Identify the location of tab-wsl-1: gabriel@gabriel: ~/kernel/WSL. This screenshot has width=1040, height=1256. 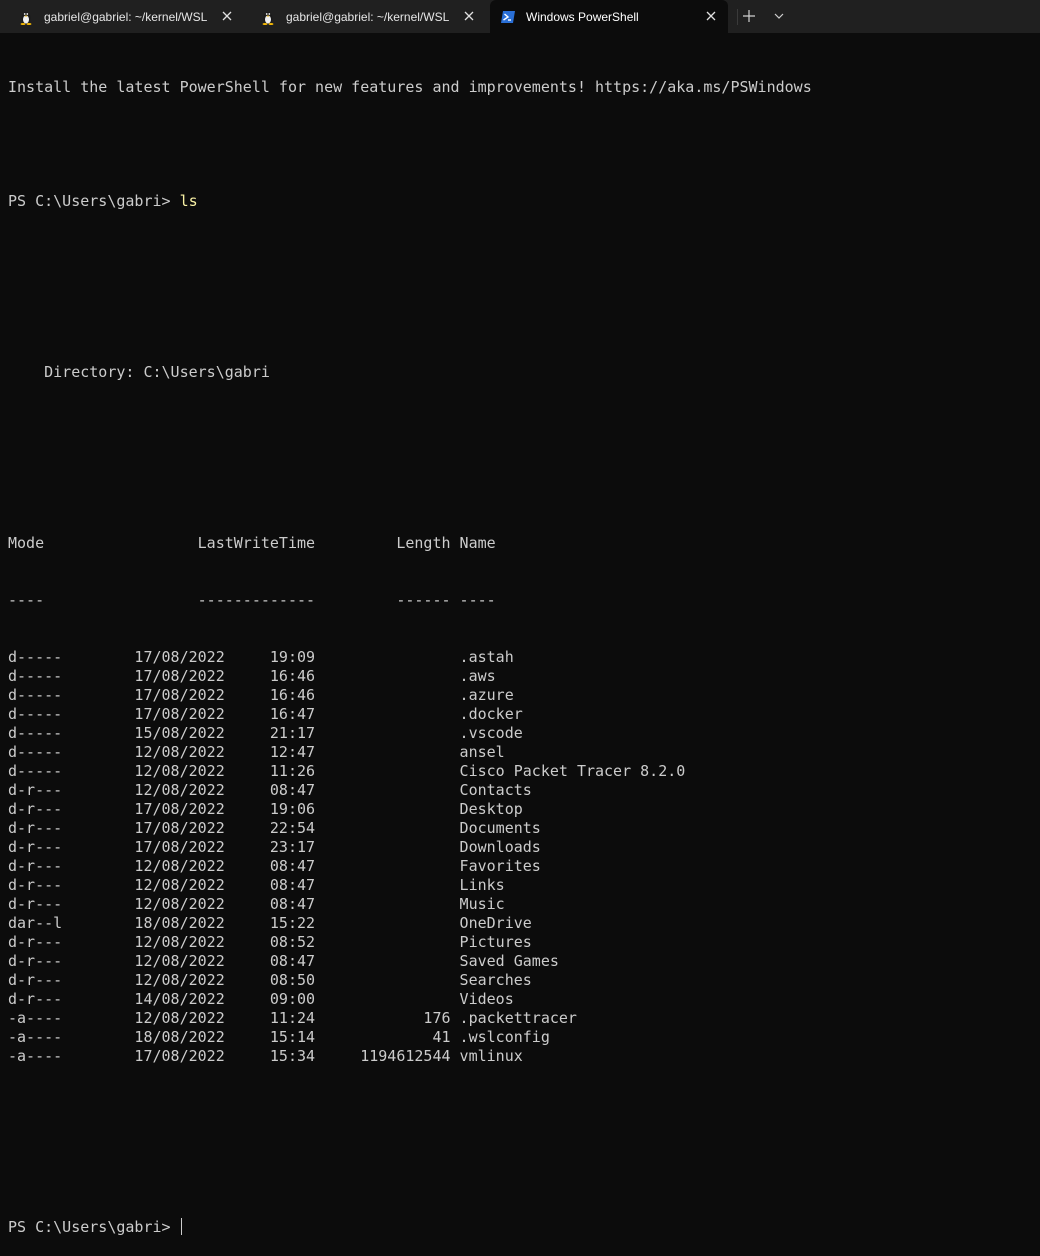
(126, 16).